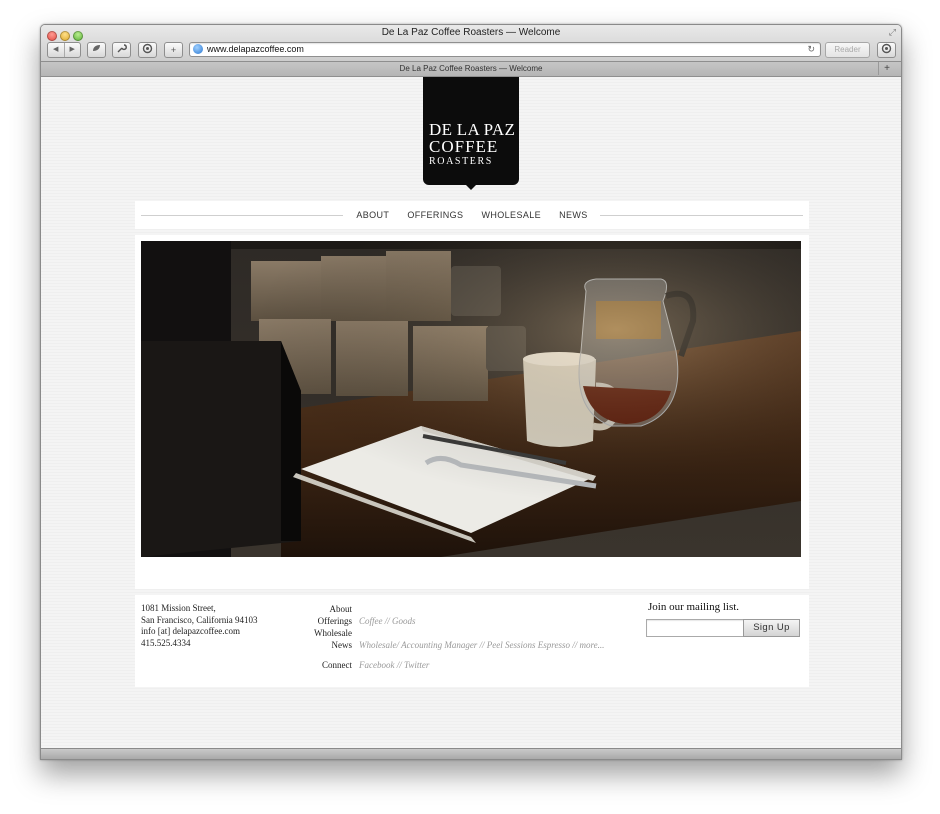 This screenshot has width=940, height=814. I want to click on page-icon, so click(147, 50).